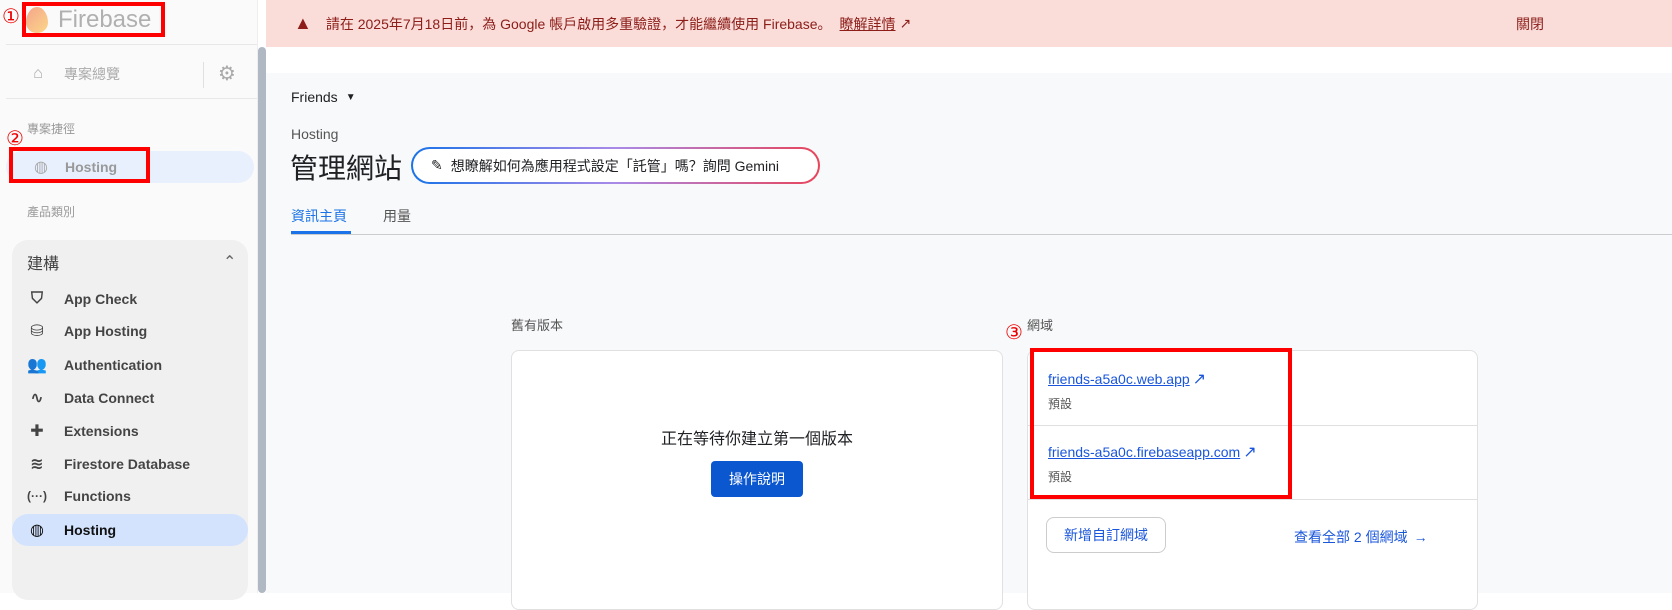 Image resolution: width=1672 pixels, height=610 pixels. What do you see at coordinates (868, 24) in the screenshot?
I see `learn-more-link: 瞭解詳情` at bounding box center [868, 24].